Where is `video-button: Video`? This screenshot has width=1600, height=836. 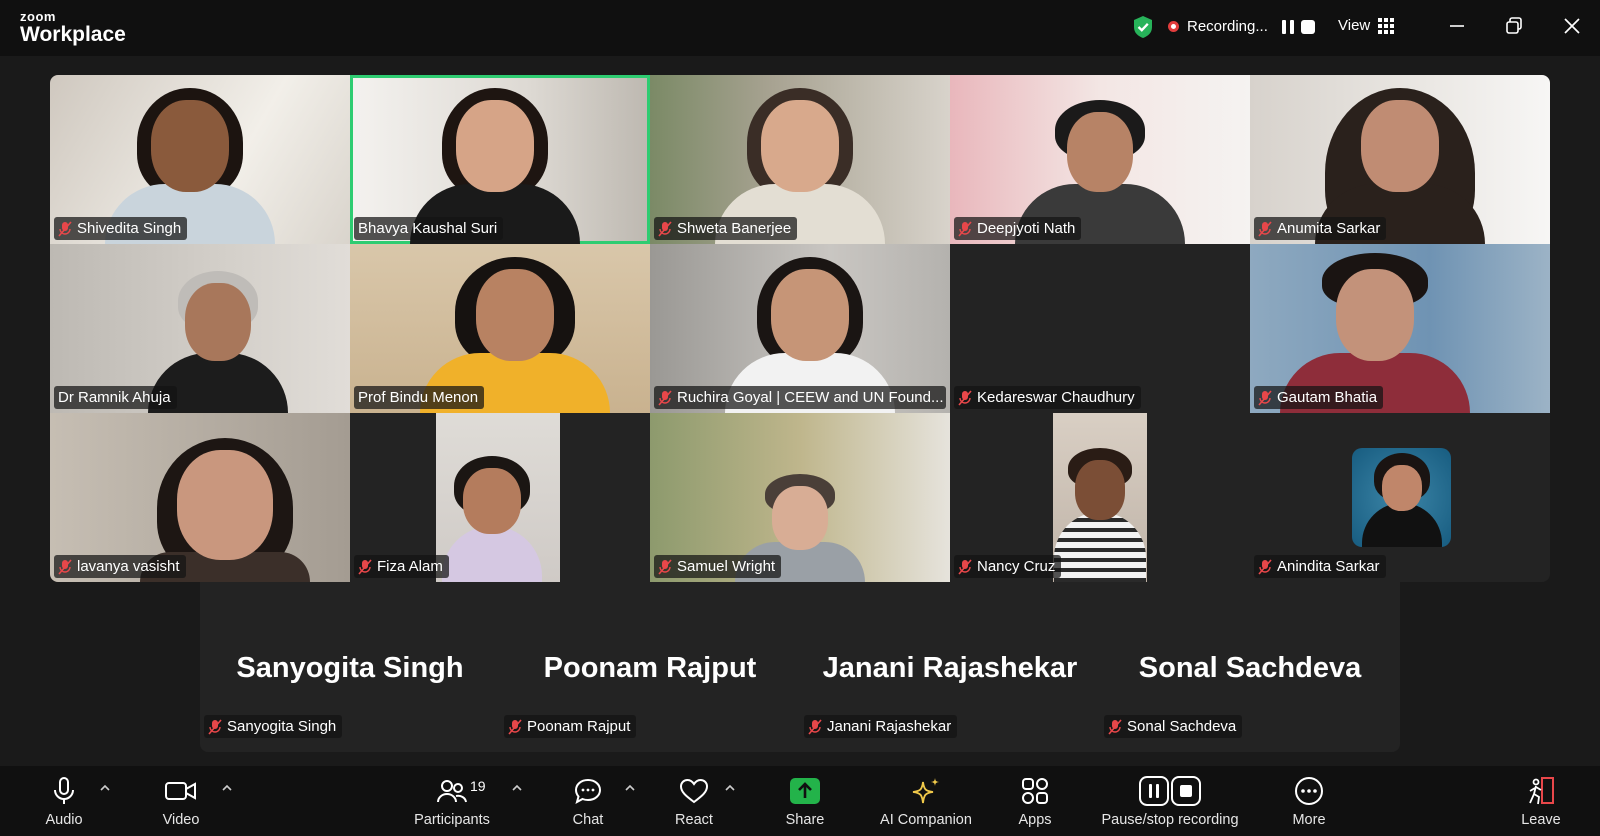 video-button: Video is located at coordinates (181, 801).